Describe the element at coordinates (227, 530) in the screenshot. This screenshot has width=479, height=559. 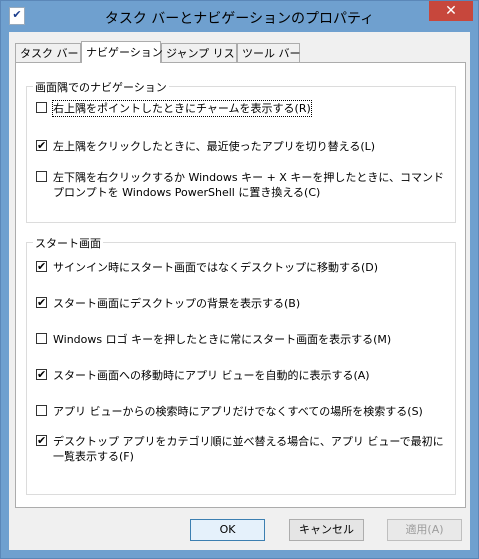
I see `ok-button: OK` at that location.